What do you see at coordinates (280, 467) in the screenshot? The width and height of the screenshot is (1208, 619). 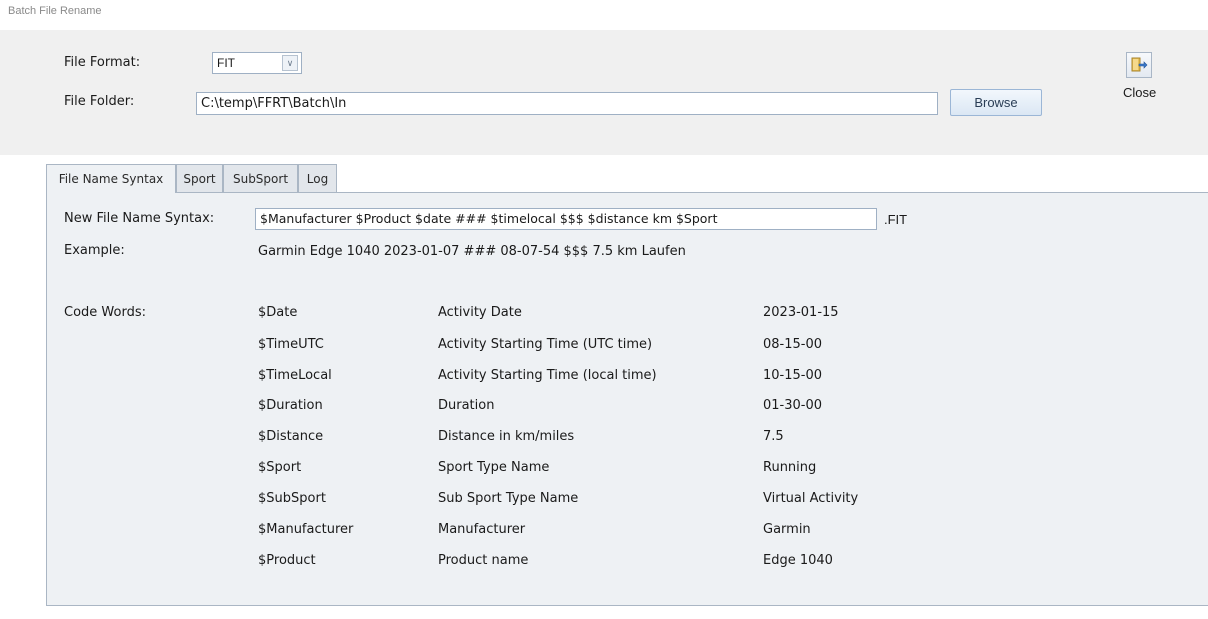 I see `code-word-code: $Sport` at bounding box center [280, 467].